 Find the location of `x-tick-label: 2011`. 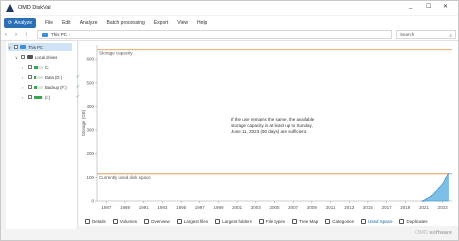

x-tick-label: 2011 is located at coordinates (331, 207).